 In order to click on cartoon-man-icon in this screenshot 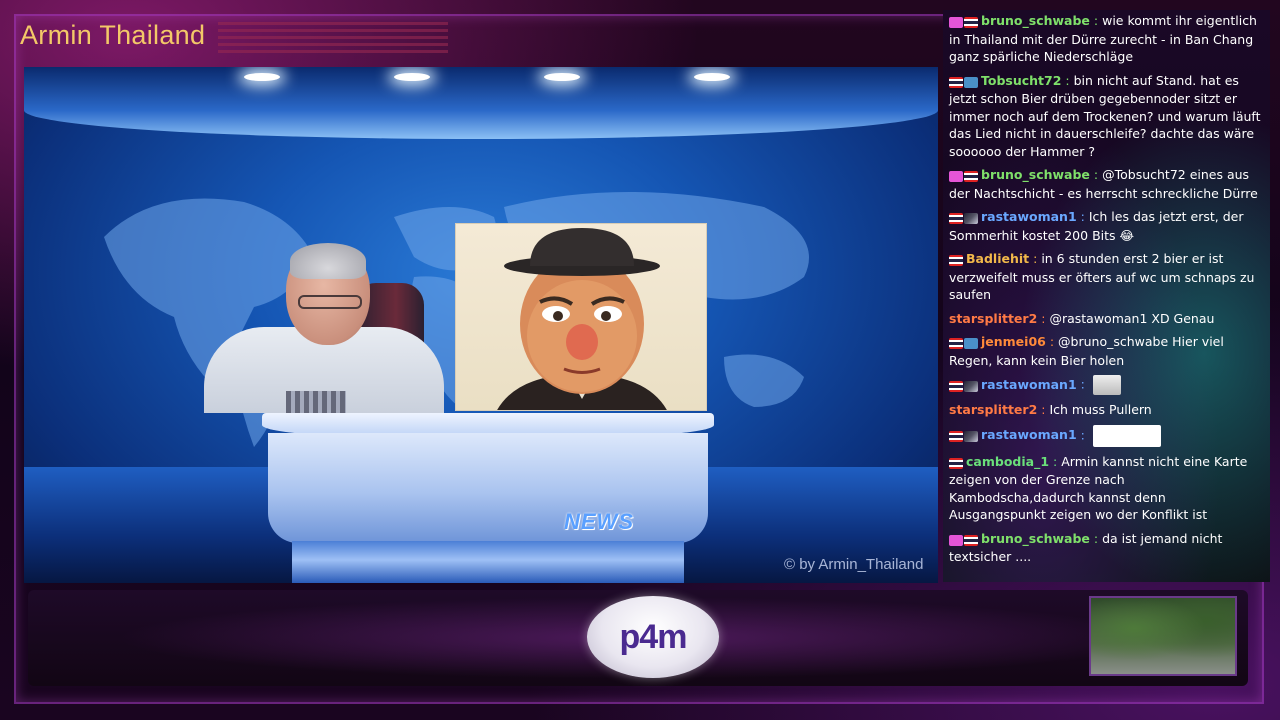, I will do `click(582, 319)`.